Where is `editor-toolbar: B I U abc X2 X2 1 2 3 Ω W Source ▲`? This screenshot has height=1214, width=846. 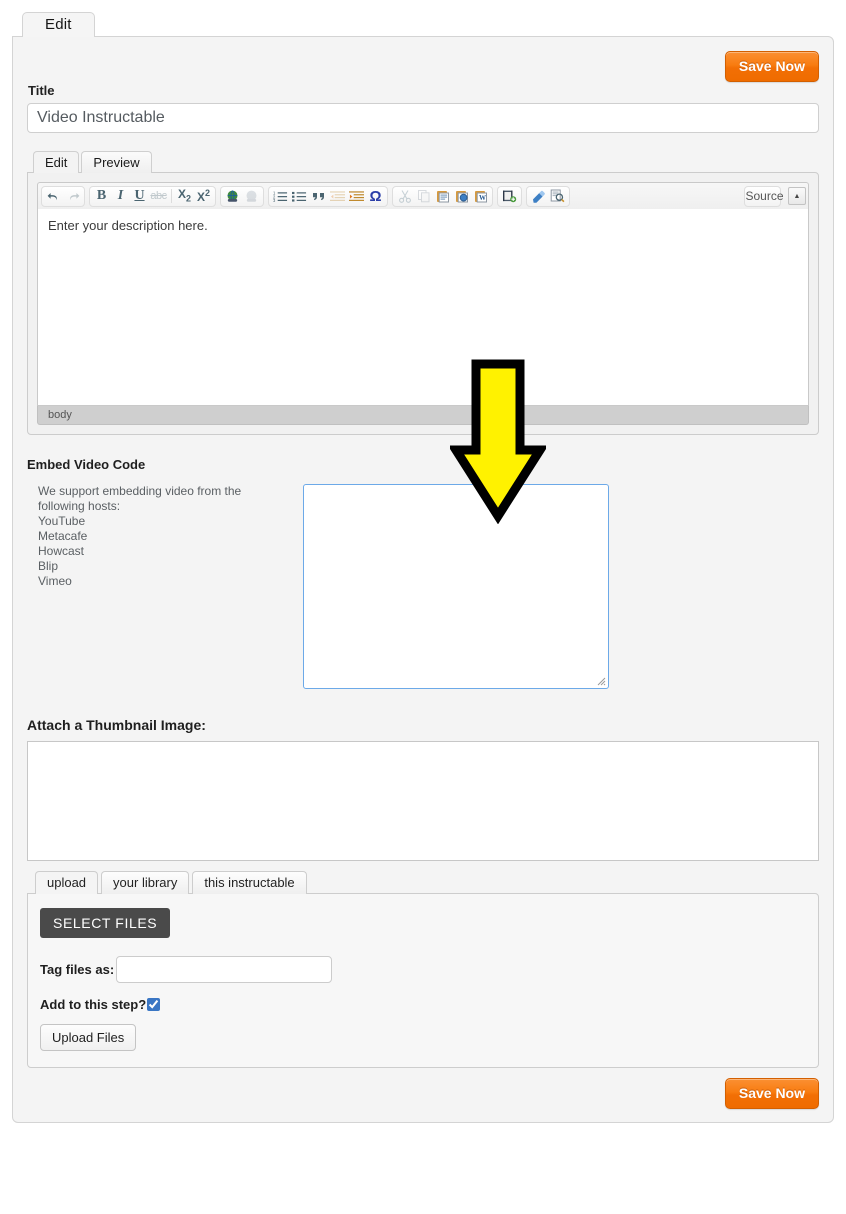
editor-toolbar: B I U abc X2 X2 1 2 3 Ω W Source ▲ is located at coordinates (423, 195).